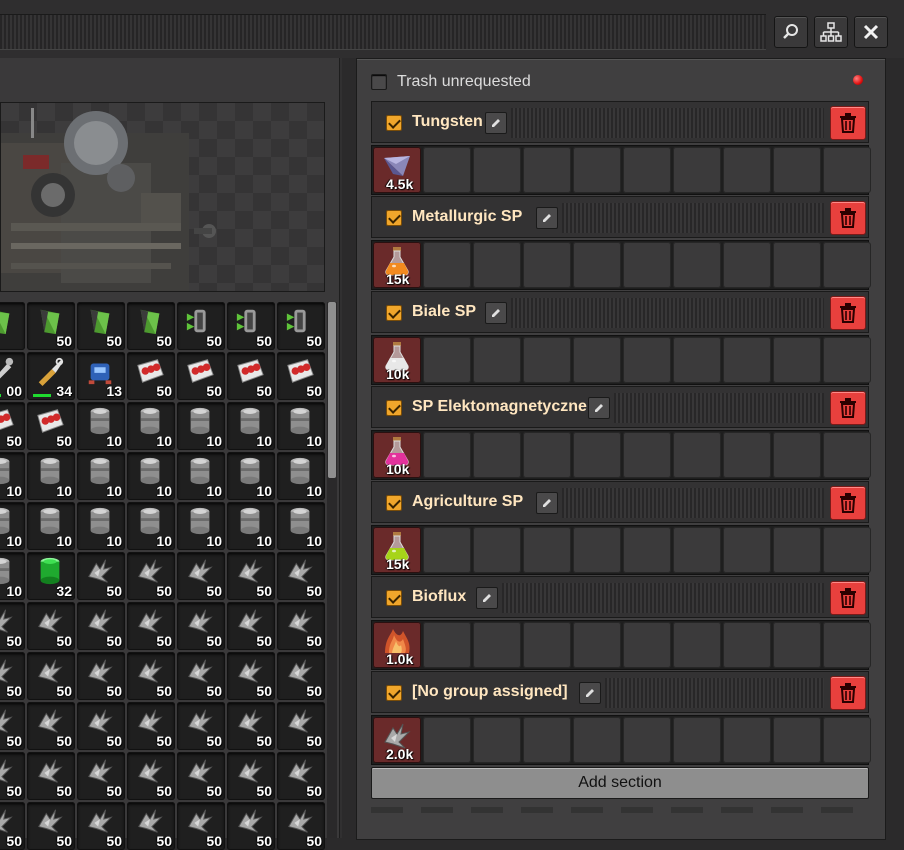  I want to click on titlebar-drag-handle, so click(383, 32).